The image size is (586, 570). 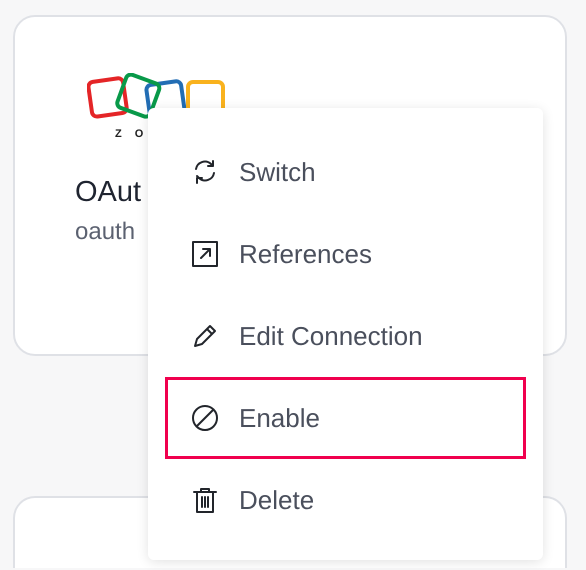 What do you see at coordinates (108, 192) in the screenshot?
I see `connection-title: OAut` at bounding box center [108, 192].